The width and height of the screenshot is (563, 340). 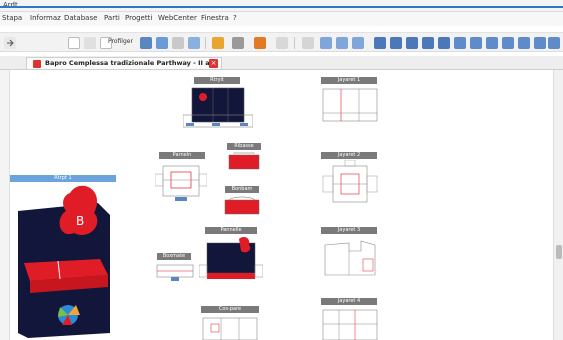 I want to click on part-boxmate: Boxmate, so click(x=175, y=268).